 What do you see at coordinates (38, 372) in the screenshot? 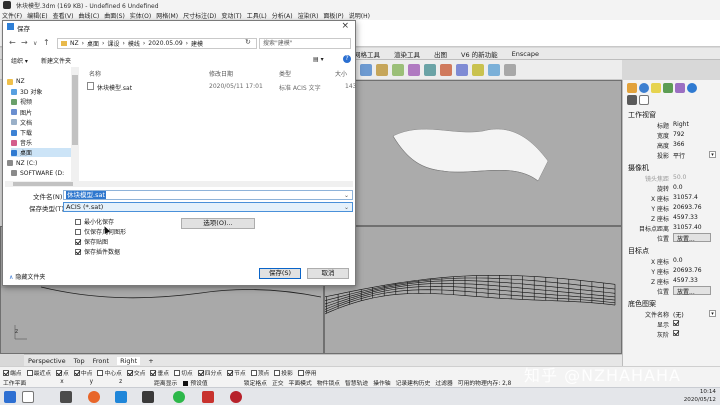
I see `osnap-item: 最近点` at bounding box center [38, 372].